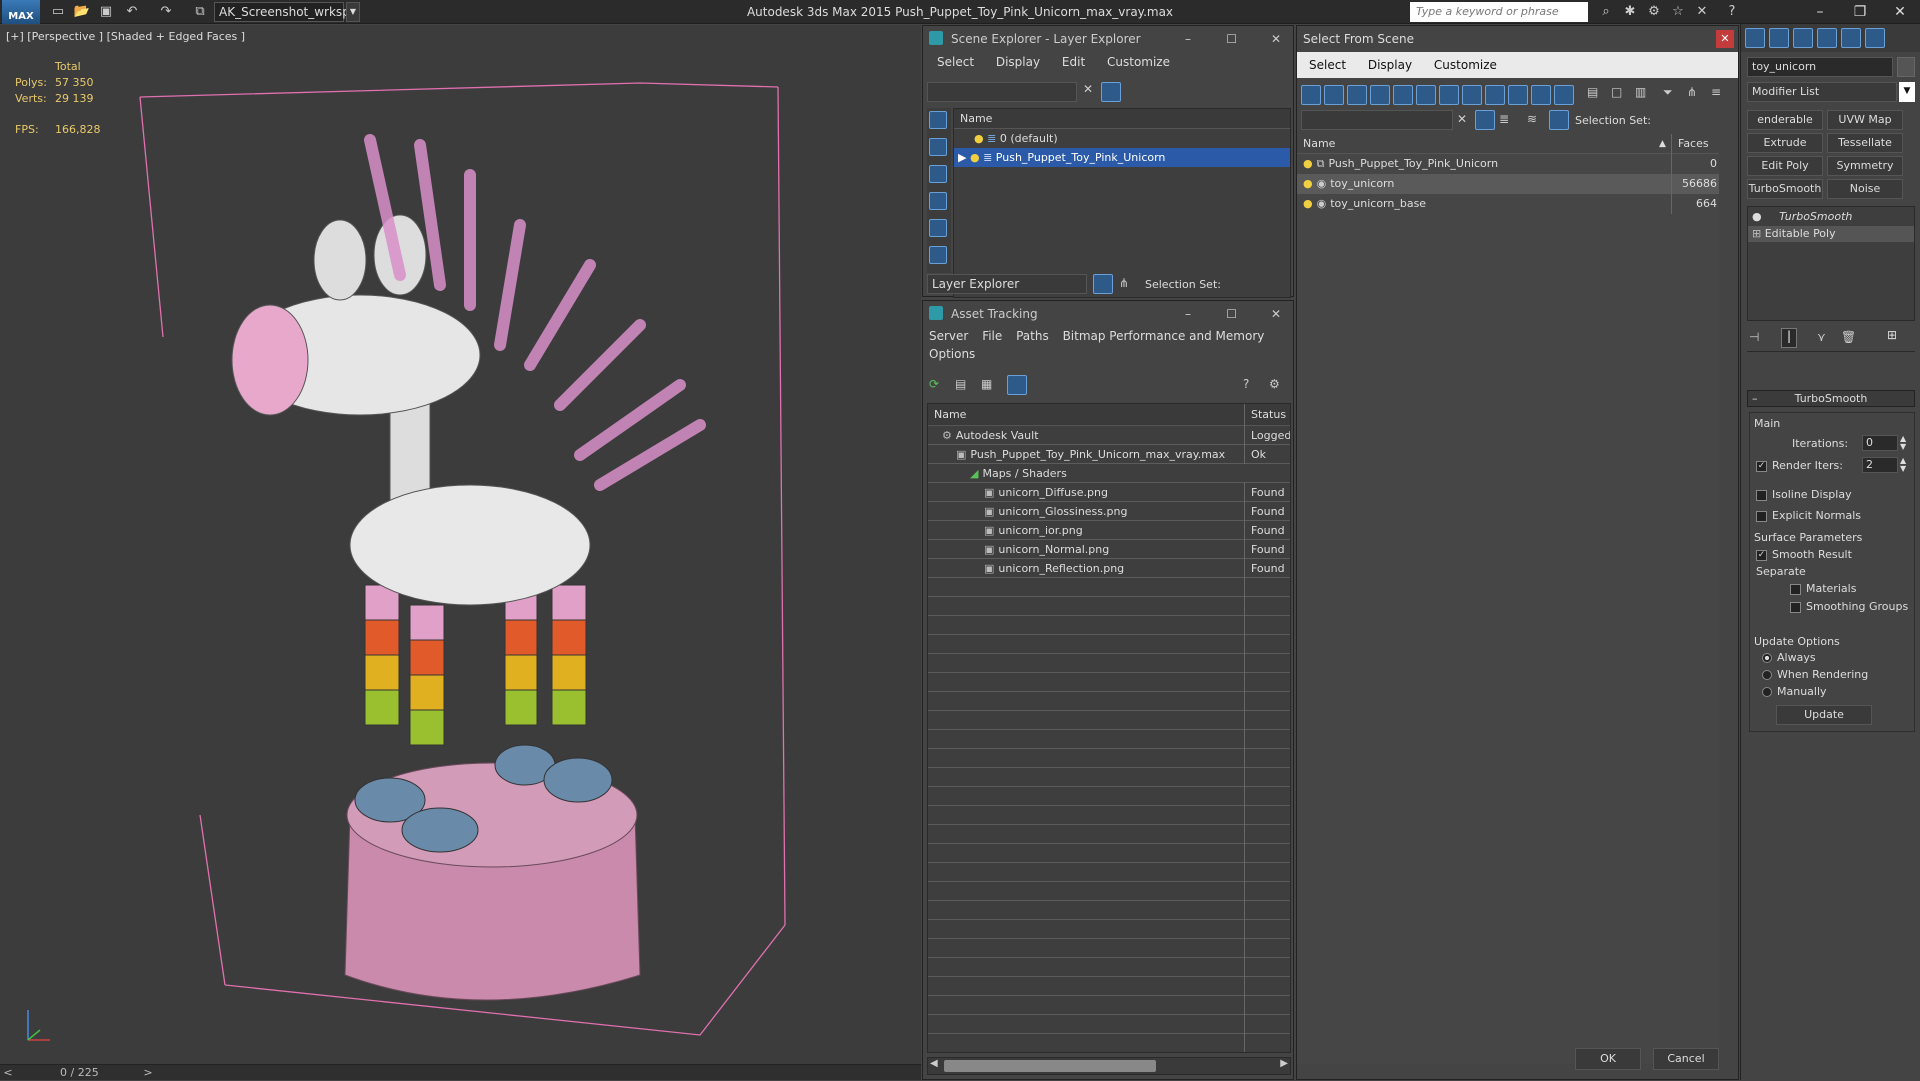 The height and width of the screenshot is (1081, 1920). Describe the element at coordinates (1164, 336) in the screenshot. I see `at-menu-bitmap: Bitmap Performance and Memory` at that location.